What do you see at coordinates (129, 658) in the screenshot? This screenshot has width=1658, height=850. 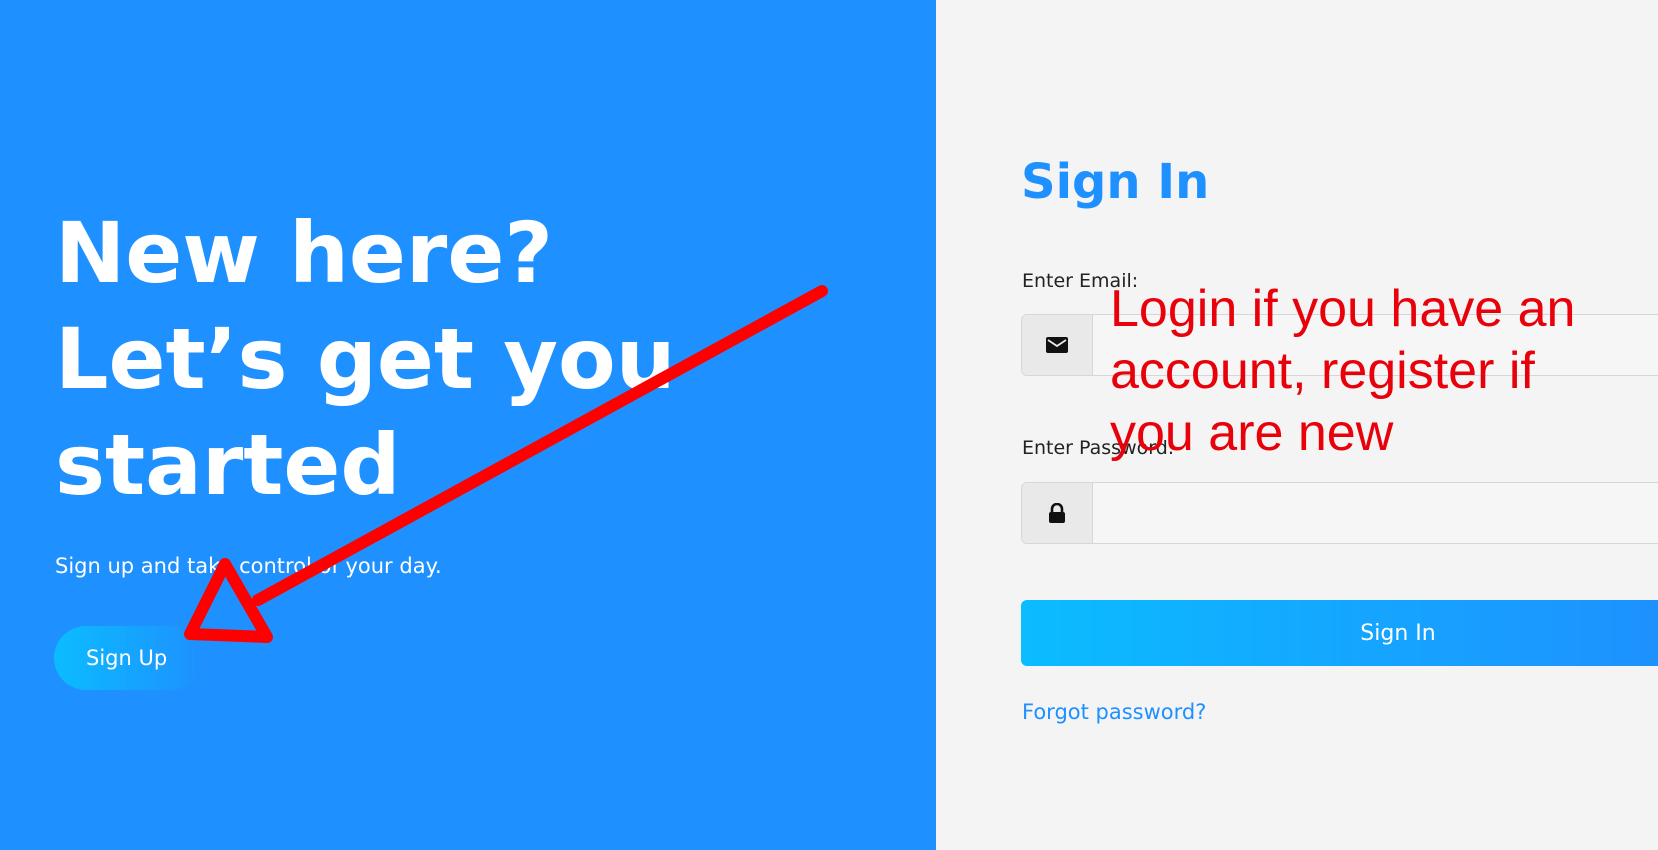 I see `signup-button: Sign Up` at bounding box center [129, 658].